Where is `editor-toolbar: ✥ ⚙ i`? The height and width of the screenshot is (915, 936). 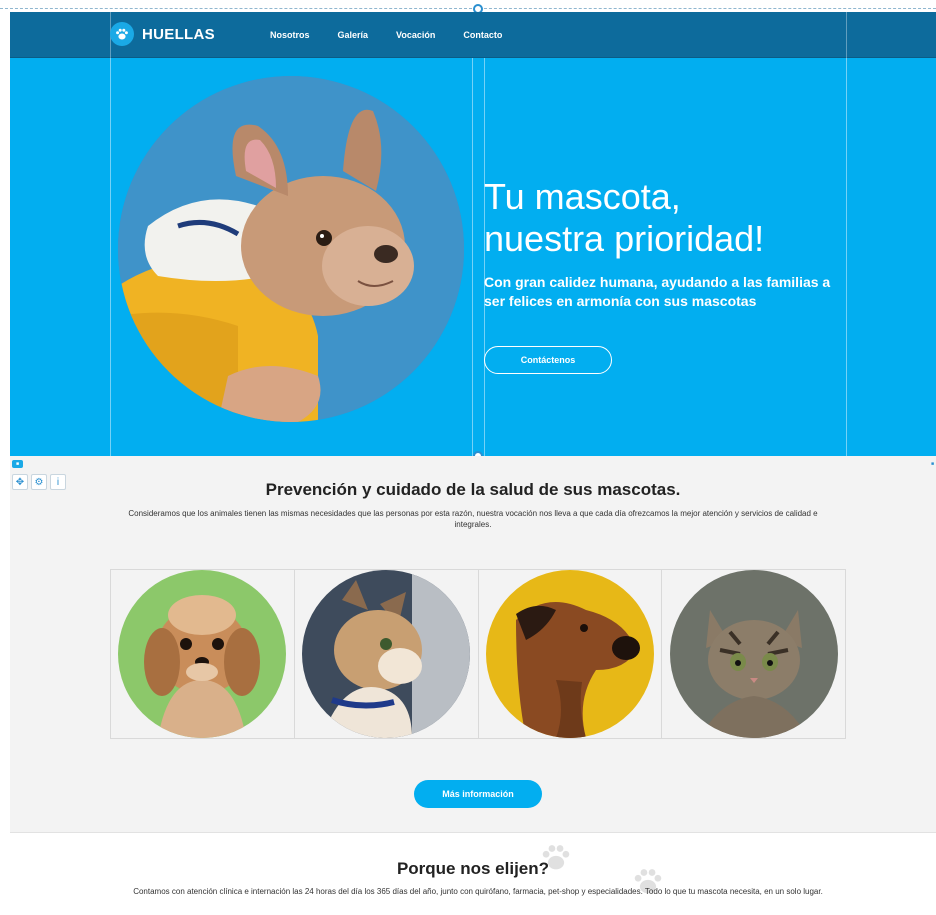 editor-toolbar: ✥ ⚙ i is located at coordinates (39, 482).